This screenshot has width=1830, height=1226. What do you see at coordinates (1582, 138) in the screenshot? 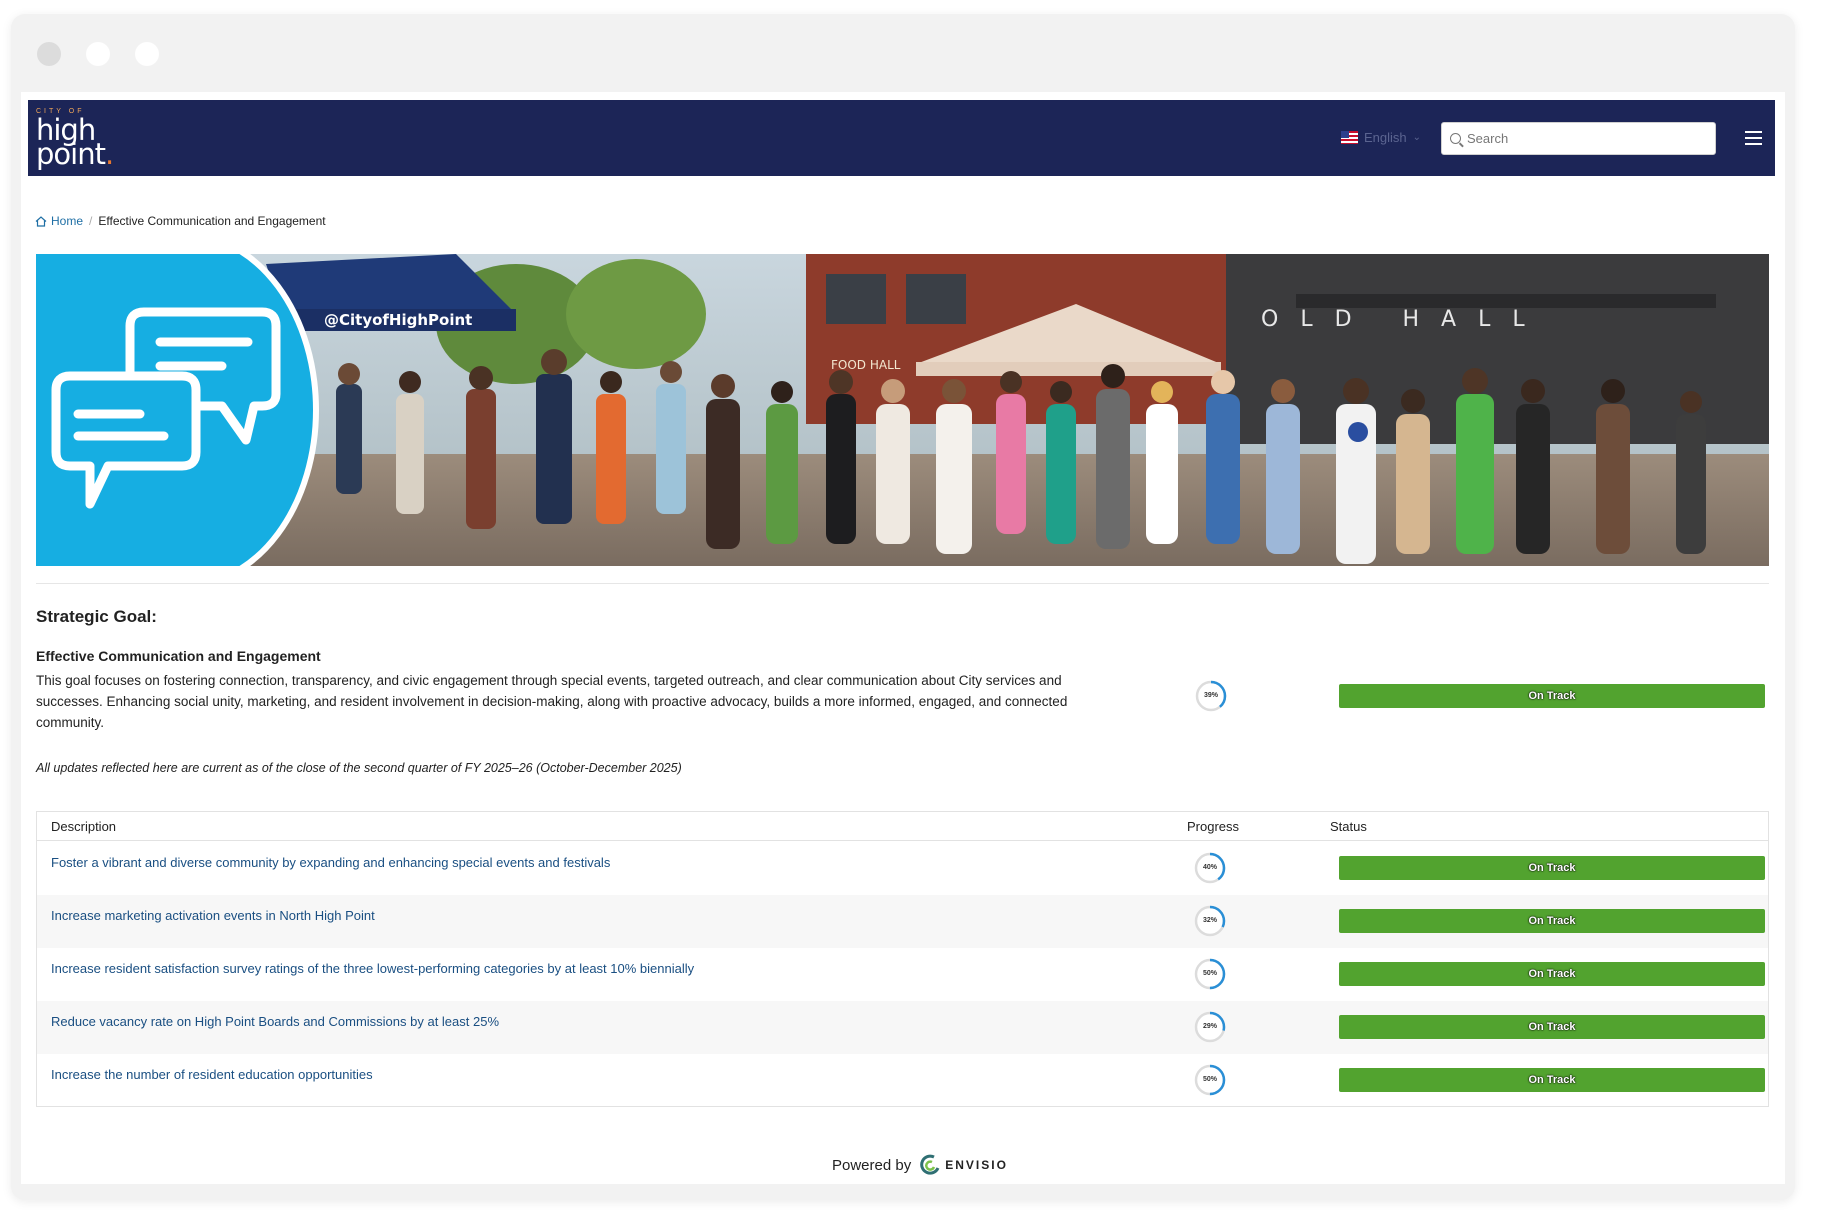
I see `search-input` at bounding box center [1582, 138].